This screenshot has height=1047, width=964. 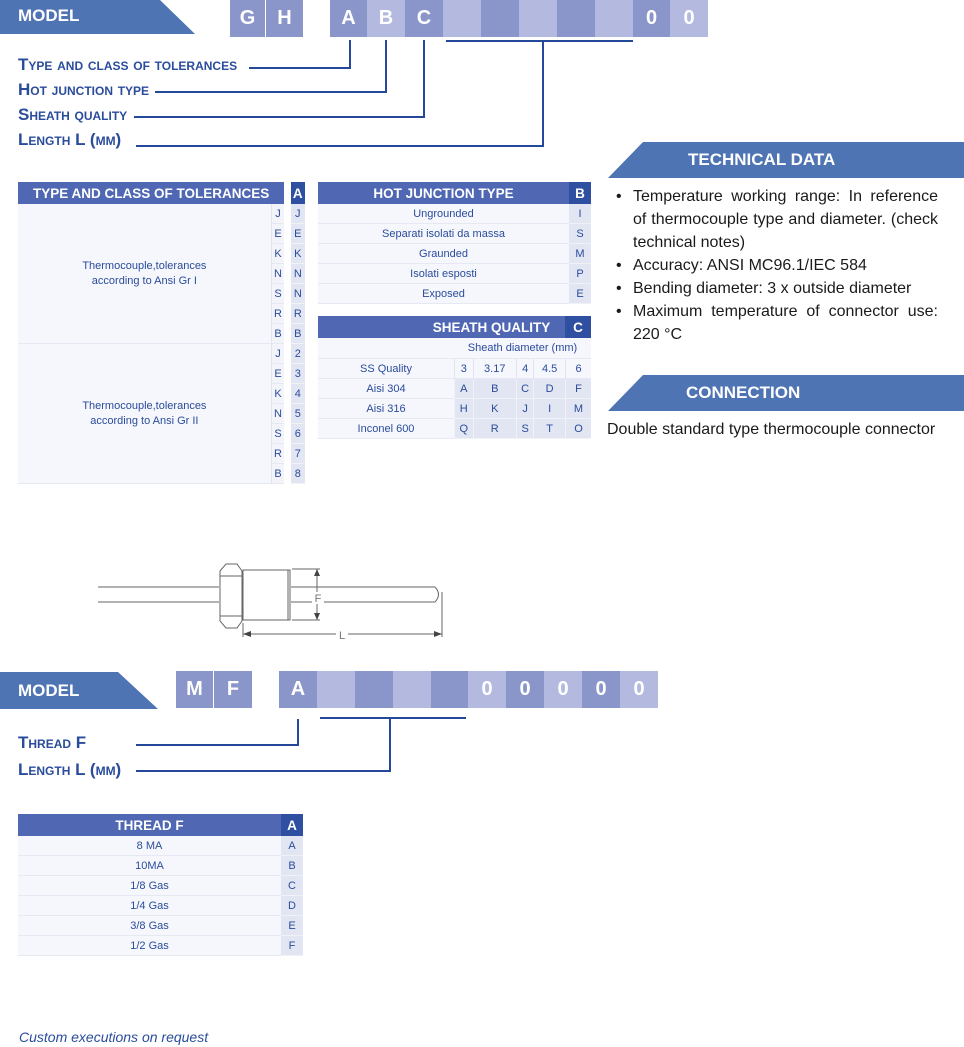 What do you see at coordinates (292, 825) in the screenshot?
I see `thread-code-header: A` at bounding box center [292, 825].